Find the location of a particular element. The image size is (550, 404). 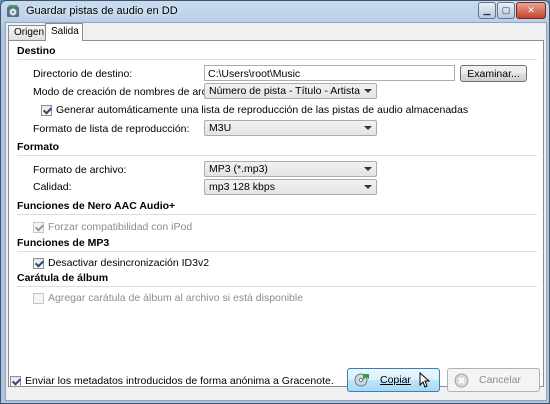

window-title: Guardar pistas de audio en DD is located at coordinates (102, 11).